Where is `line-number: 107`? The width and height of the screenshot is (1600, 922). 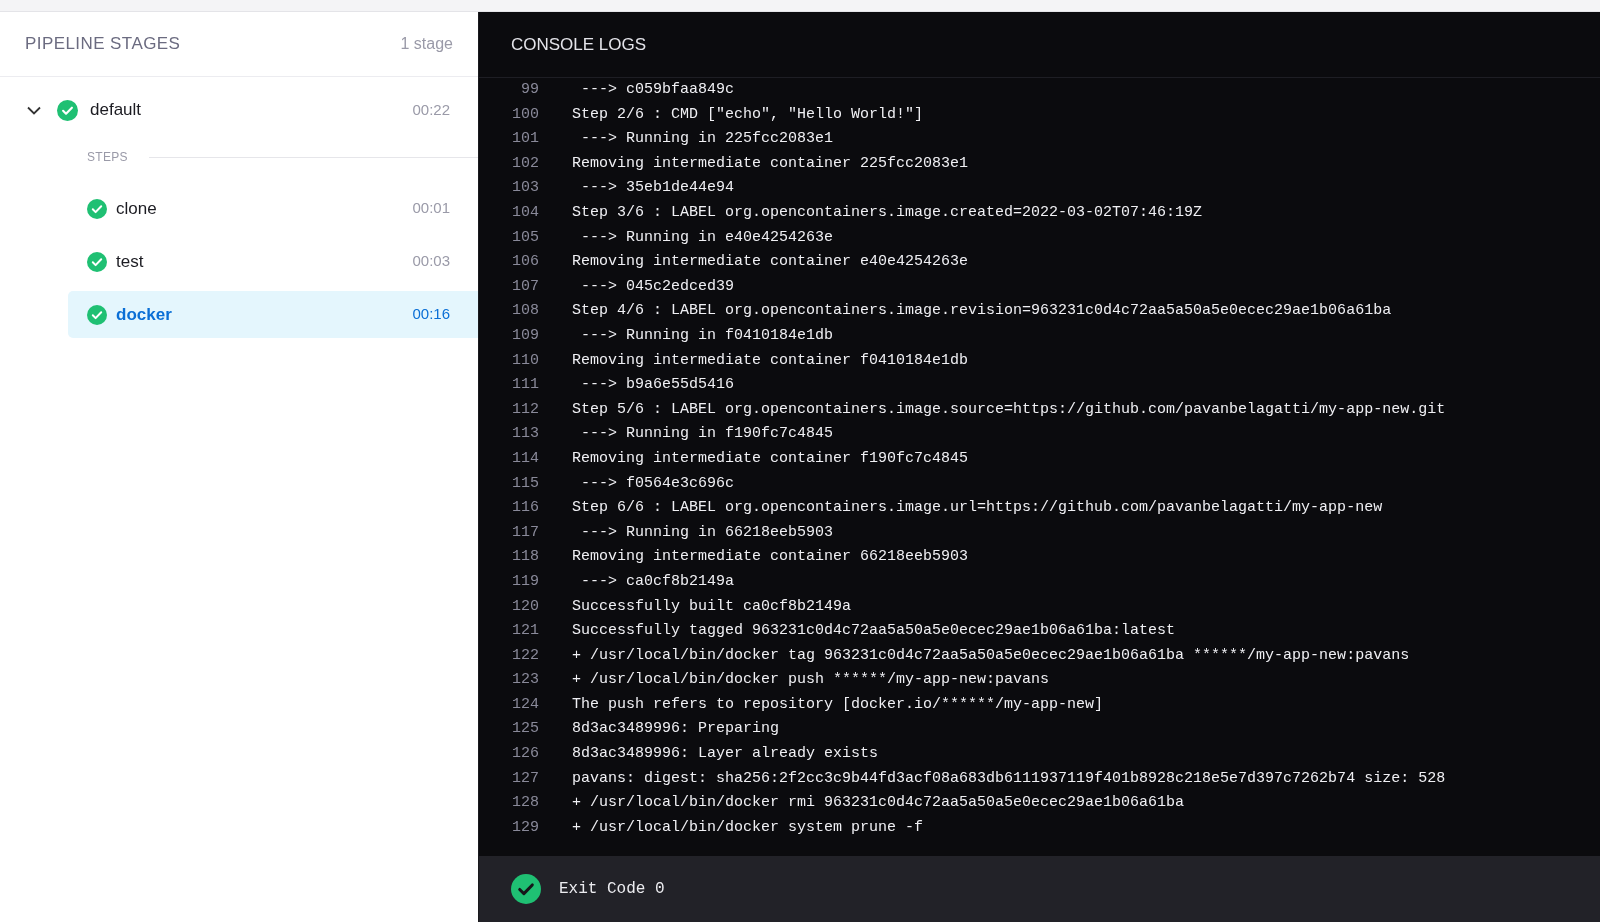 line-number: 107 is located at coordinates (525, 286).